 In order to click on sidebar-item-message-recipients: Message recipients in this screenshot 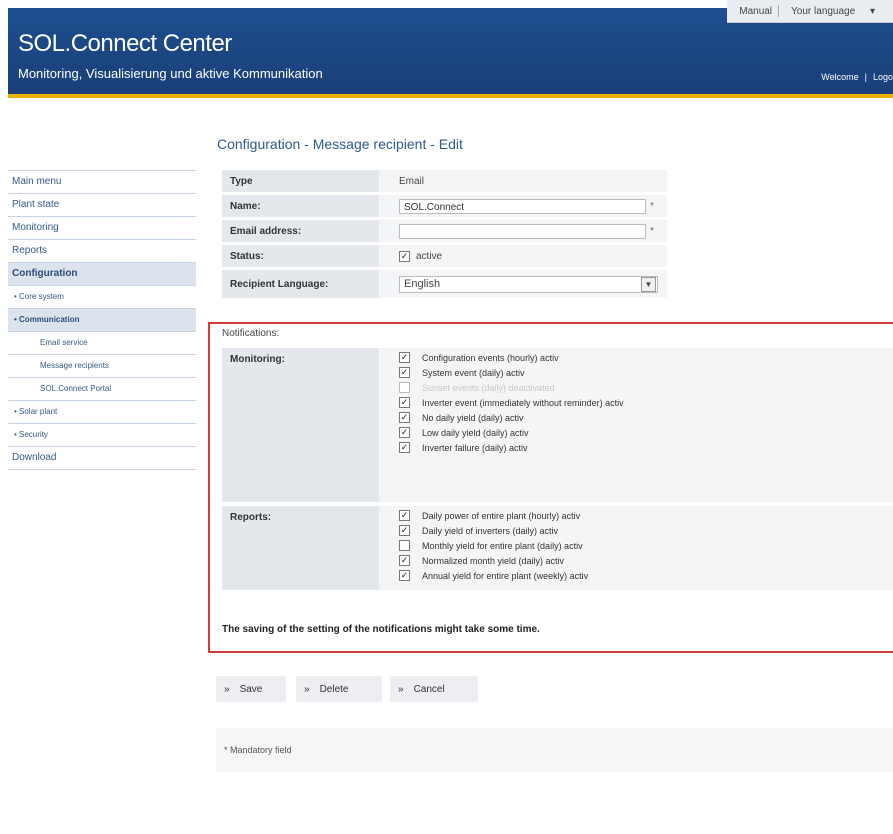, I will do `click(102, 366)`.